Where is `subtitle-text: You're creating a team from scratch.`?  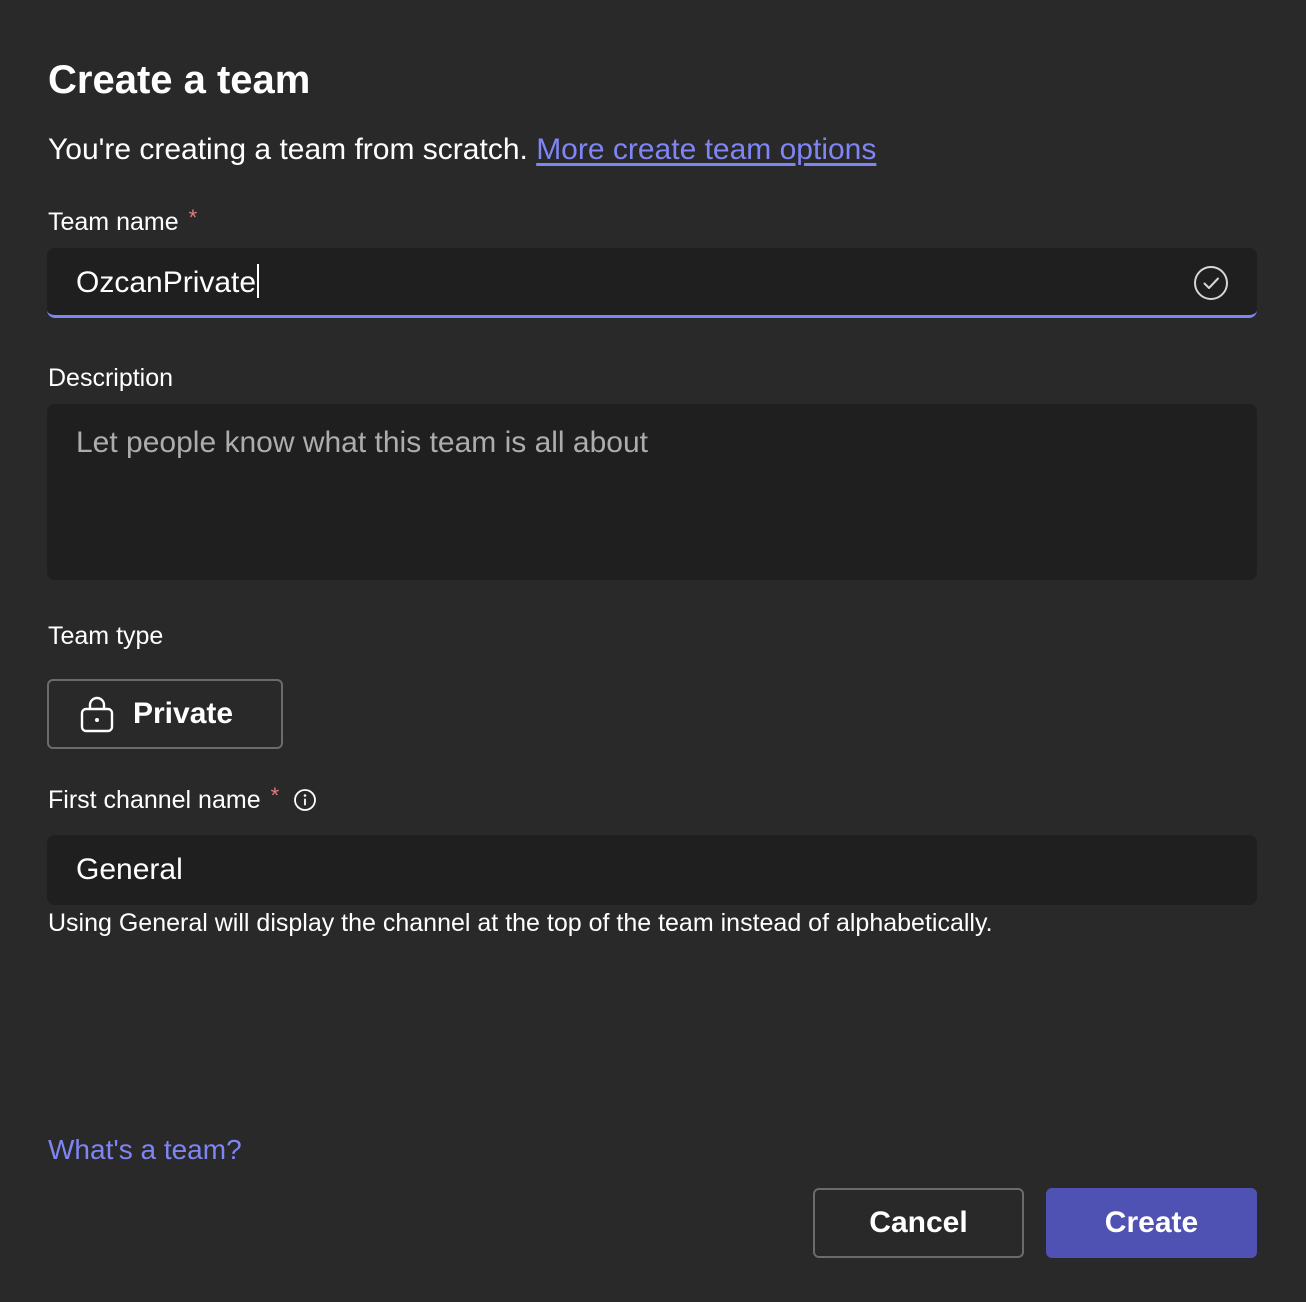 subtitle-text: You're creating a team from scratch. is located at coordinates (288, 149).